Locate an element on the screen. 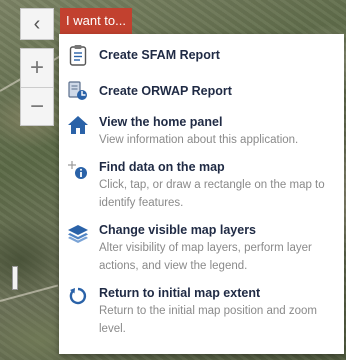 This screenshot has width=346, height=360. menu-item-title: Change visible map layers is located at coordinates (178, 230).